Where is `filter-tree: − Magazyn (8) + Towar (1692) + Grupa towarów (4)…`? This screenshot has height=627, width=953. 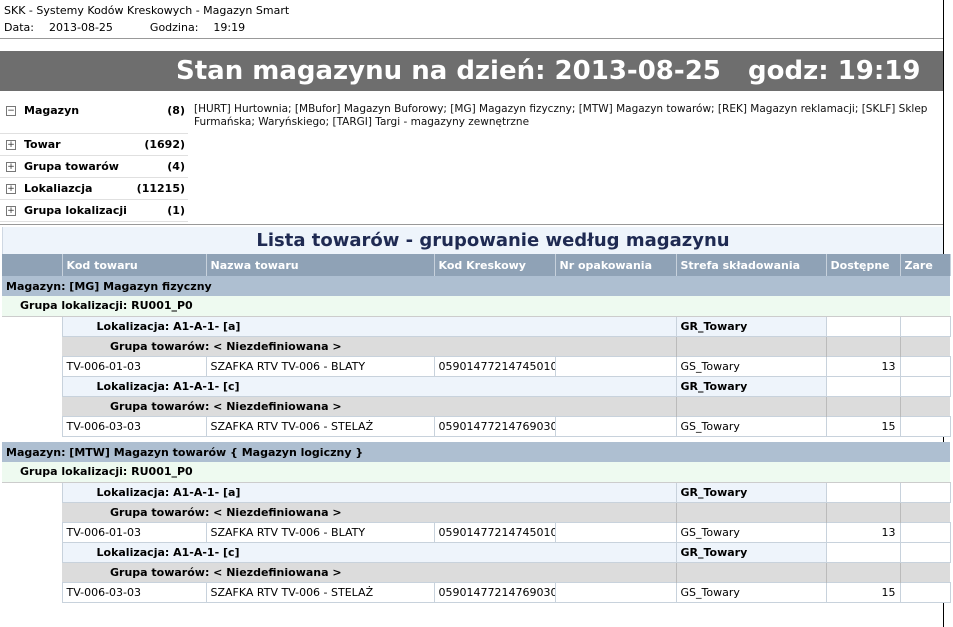
filter-tree: − Magazyn (8) + Towar (1692) + Grupa towarów (4)… is located at coordinates (94, 161).